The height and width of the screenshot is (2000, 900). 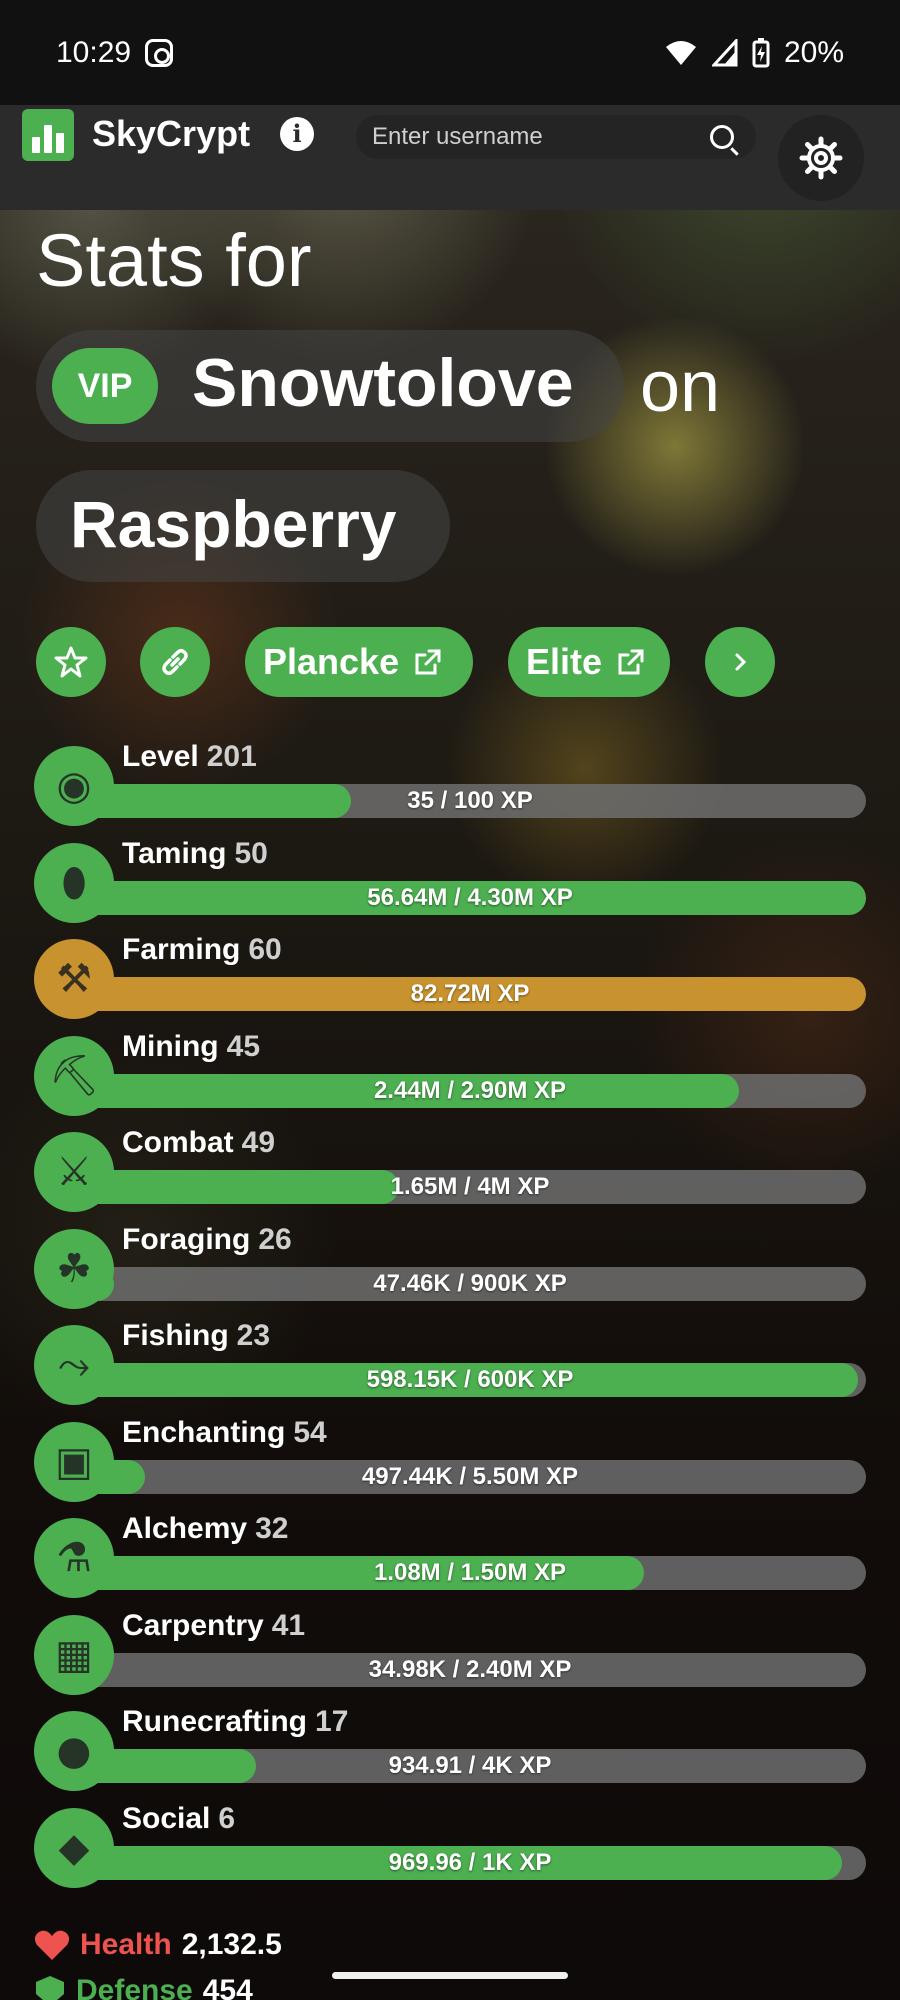 I want to click on golden-hoe-icon: ⚒, so click(x=74, y=979).